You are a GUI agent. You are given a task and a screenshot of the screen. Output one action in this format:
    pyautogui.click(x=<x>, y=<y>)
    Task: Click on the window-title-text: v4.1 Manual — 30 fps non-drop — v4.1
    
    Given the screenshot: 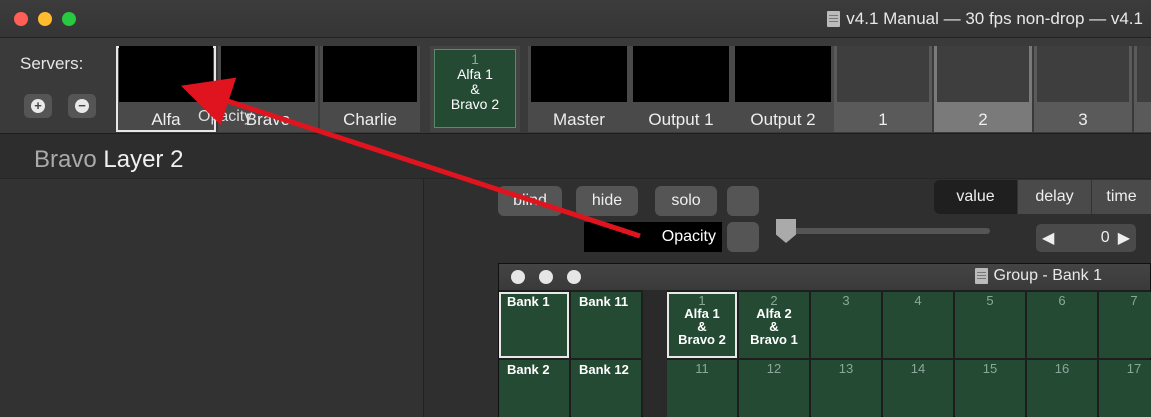 What is the action you would take?
    pyautogui.click(x=994, y=18)
    